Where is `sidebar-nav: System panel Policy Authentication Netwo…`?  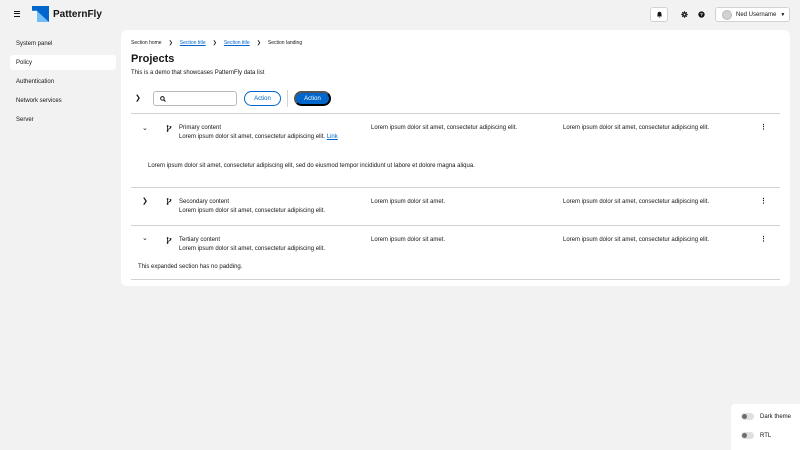
sidebar-nav: System panel Policy Authentication Netwo… is located at coordinates (63, 83).